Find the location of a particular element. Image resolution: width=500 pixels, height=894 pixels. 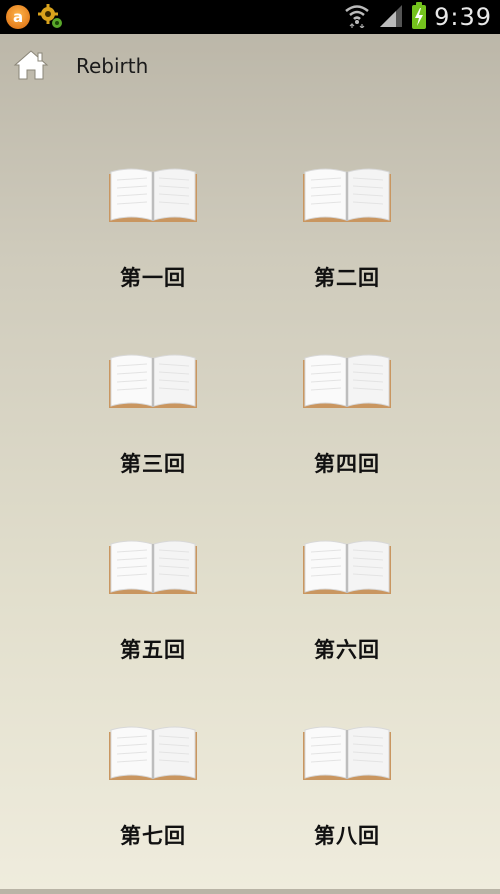

app-notification-icon: a is located at coordinates (18, 17).